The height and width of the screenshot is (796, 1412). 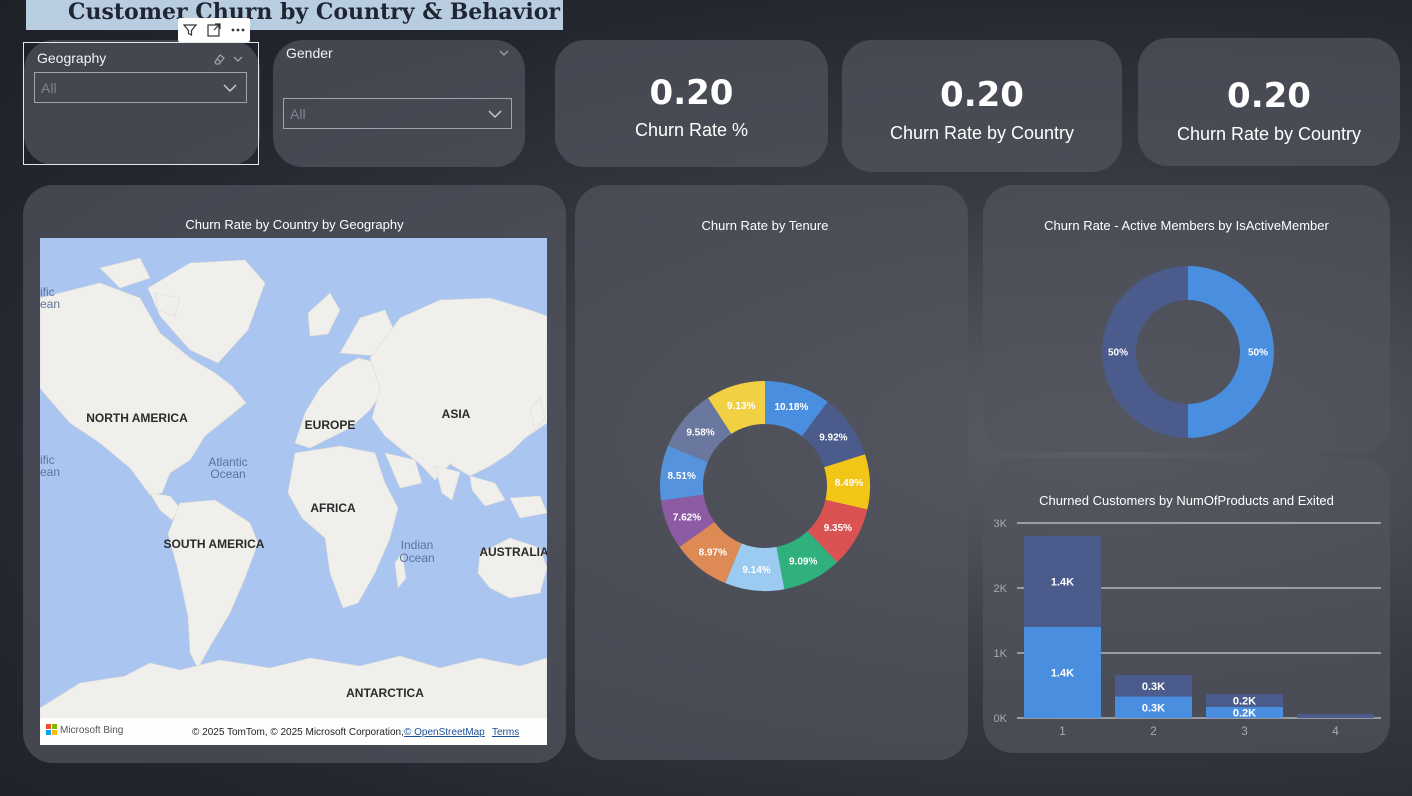 I want to click on map-label-europe: EUROPE, so click(x=330, y=425).